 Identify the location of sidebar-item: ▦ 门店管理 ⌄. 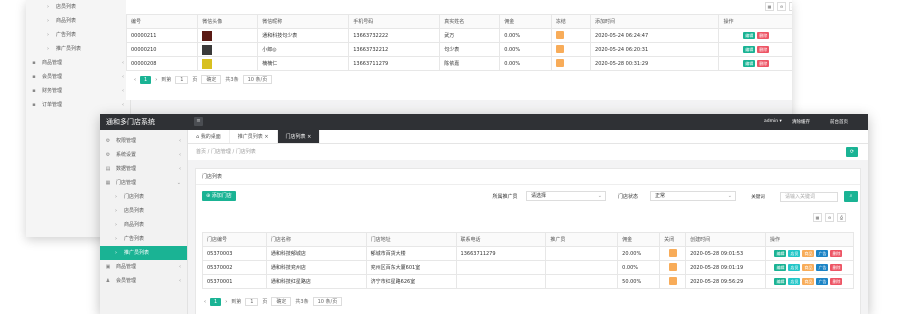
(143, 183).